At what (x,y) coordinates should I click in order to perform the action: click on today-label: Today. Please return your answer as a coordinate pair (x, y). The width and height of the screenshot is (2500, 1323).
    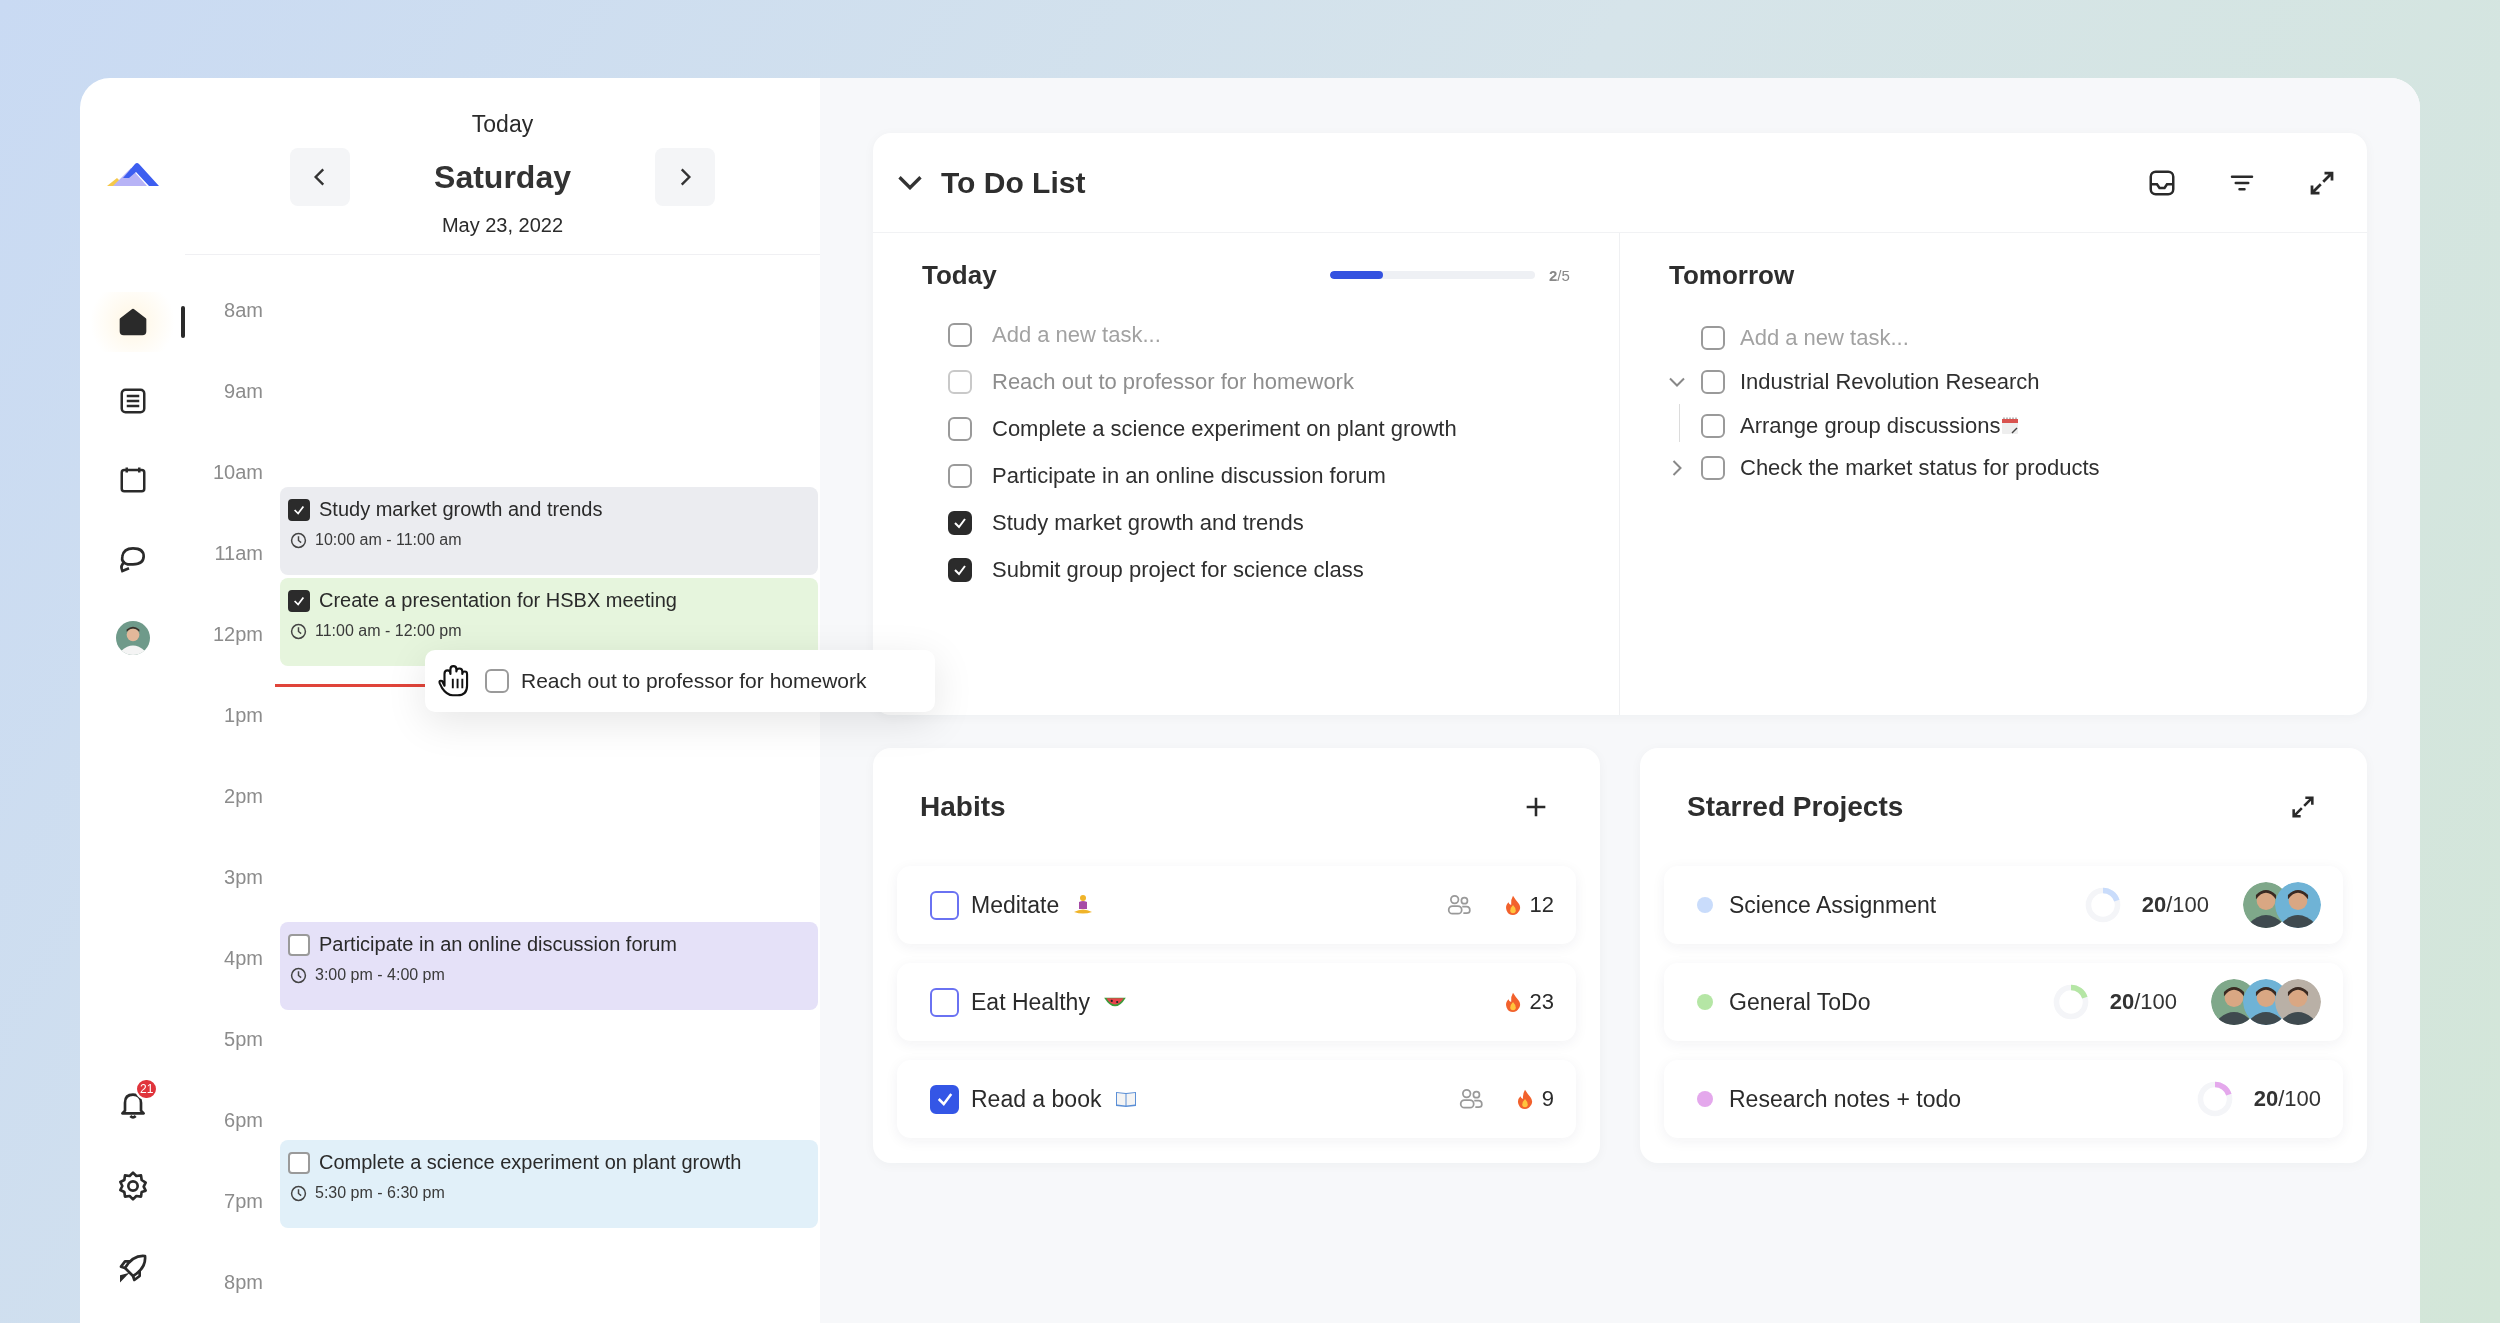
    Looking at the image, I should click on (502, 124).